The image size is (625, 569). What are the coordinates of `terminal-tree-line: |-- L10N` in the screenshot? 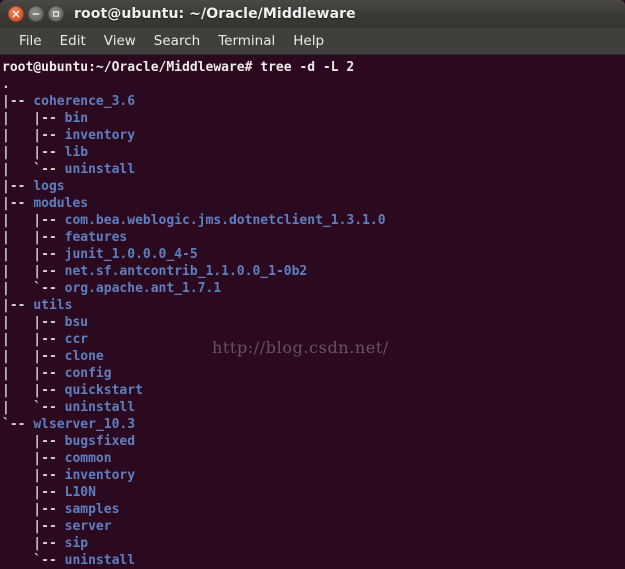 It's located at (313, 492).